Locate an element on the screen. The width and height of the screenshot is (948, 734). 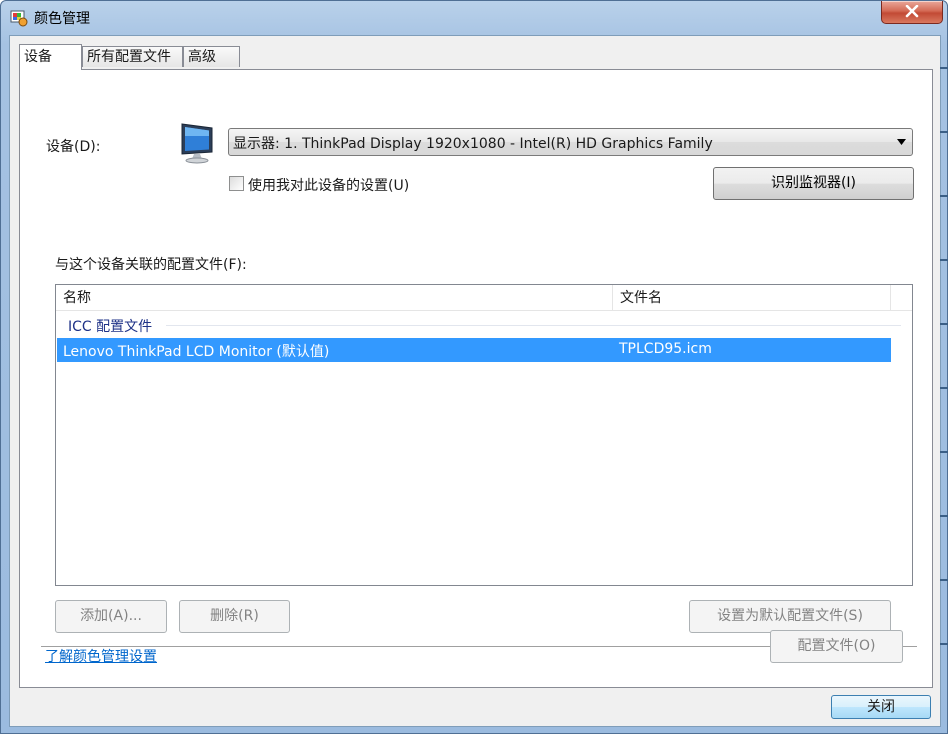
column-header-name: 名称 is located at coordinates (334, 297).